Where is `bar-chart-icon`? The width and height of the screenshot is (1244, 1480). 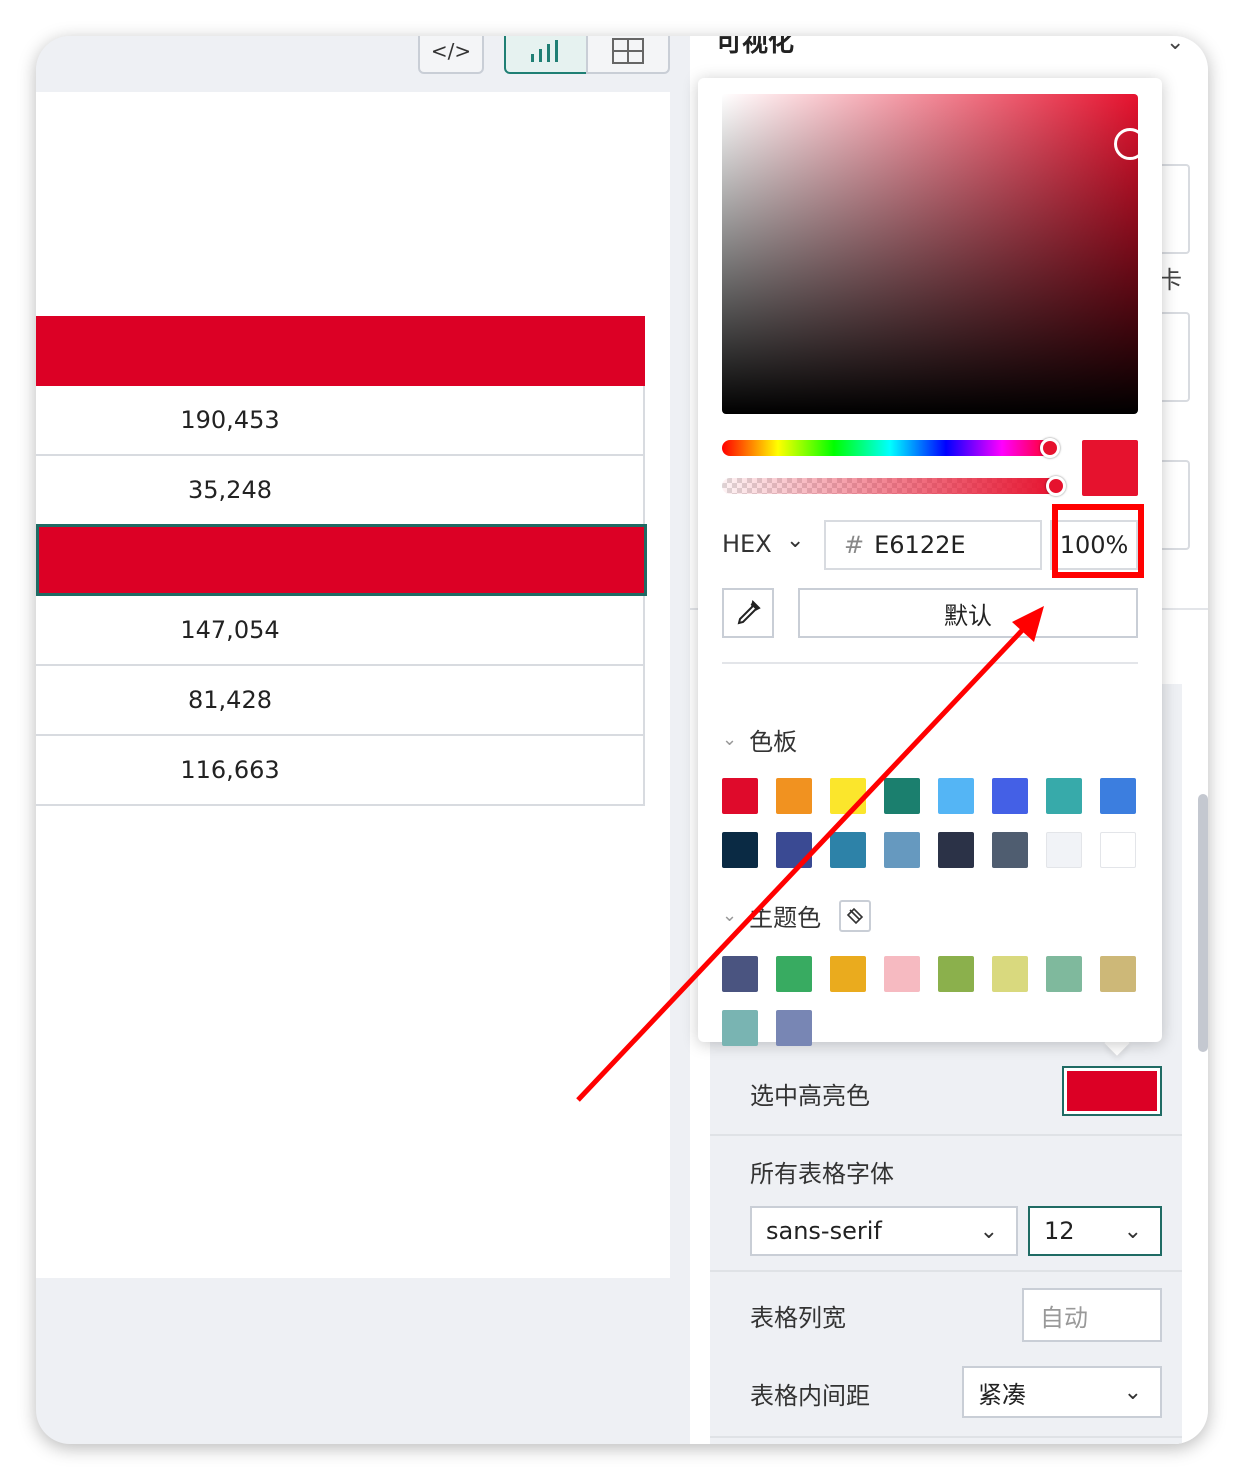
bar-chart-icon is located at coordinates (544, 51).